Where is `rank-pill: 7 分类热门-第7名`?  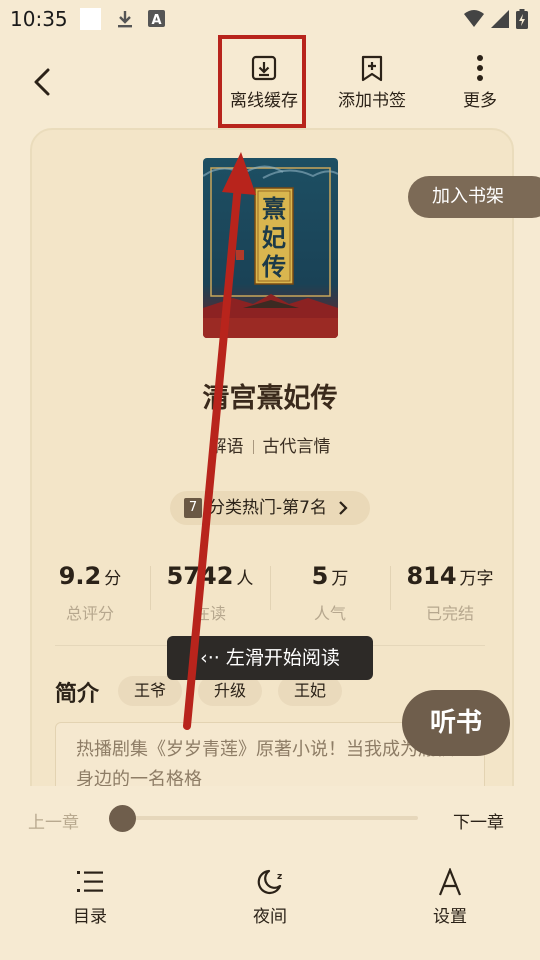 rank-pill: 7 分类热门-第7名 is located at coordinates (270, 508).